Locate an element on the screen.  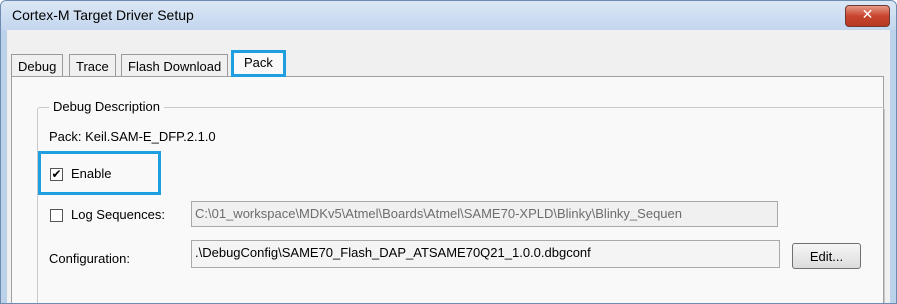
tab-debug: Debug is located at coordinates (37, 65).